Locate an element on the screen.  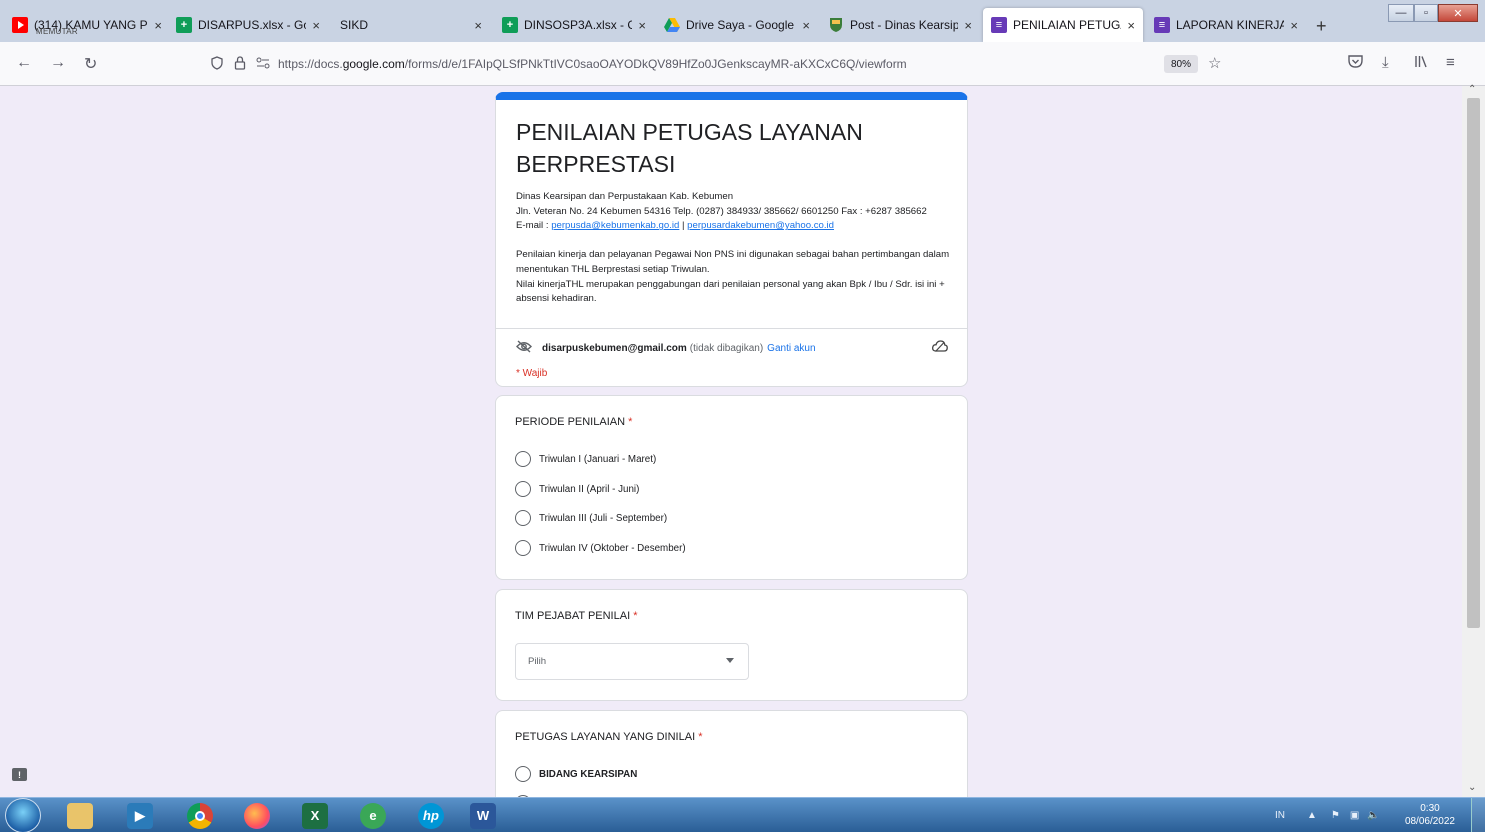
tab-subtitle: MEMUTAR is located at coordinates (57, 31).